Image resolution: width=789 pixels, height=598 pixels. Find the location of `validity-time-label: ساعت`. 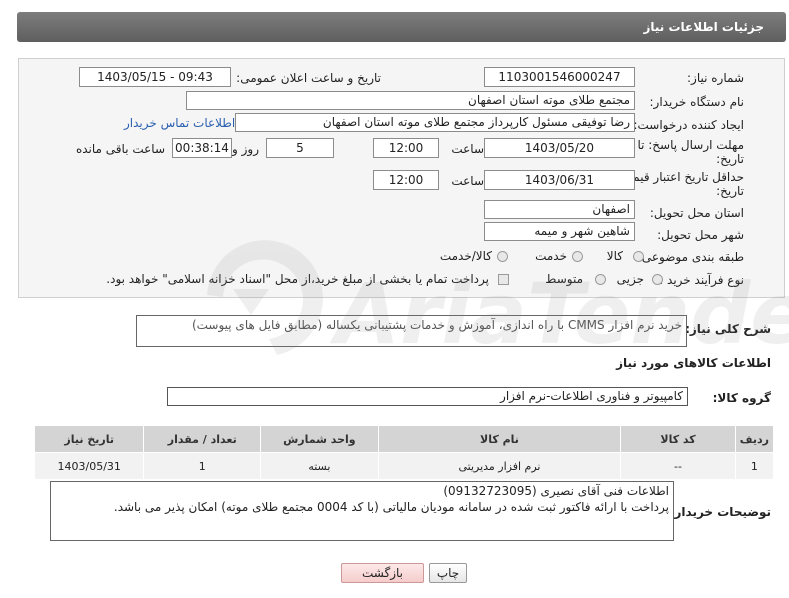

validity-time-label: ساعت is located at coordinates (467, 181).